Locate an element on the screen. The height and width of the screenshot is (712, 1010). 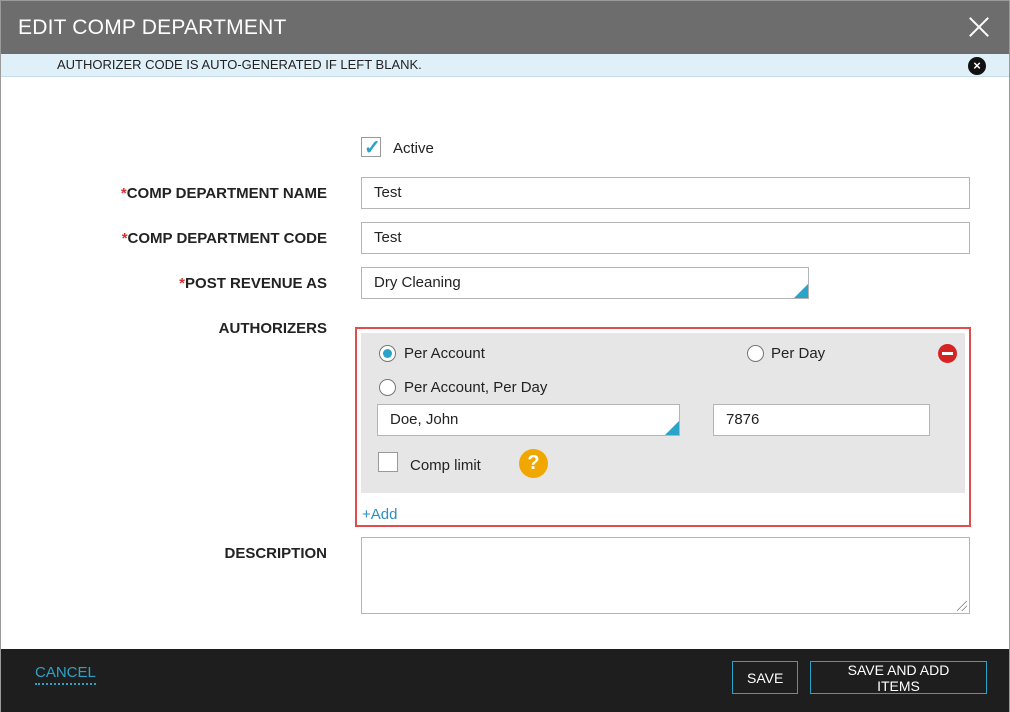
cancel-link: CANCEL is located at coordinates (65, 674).